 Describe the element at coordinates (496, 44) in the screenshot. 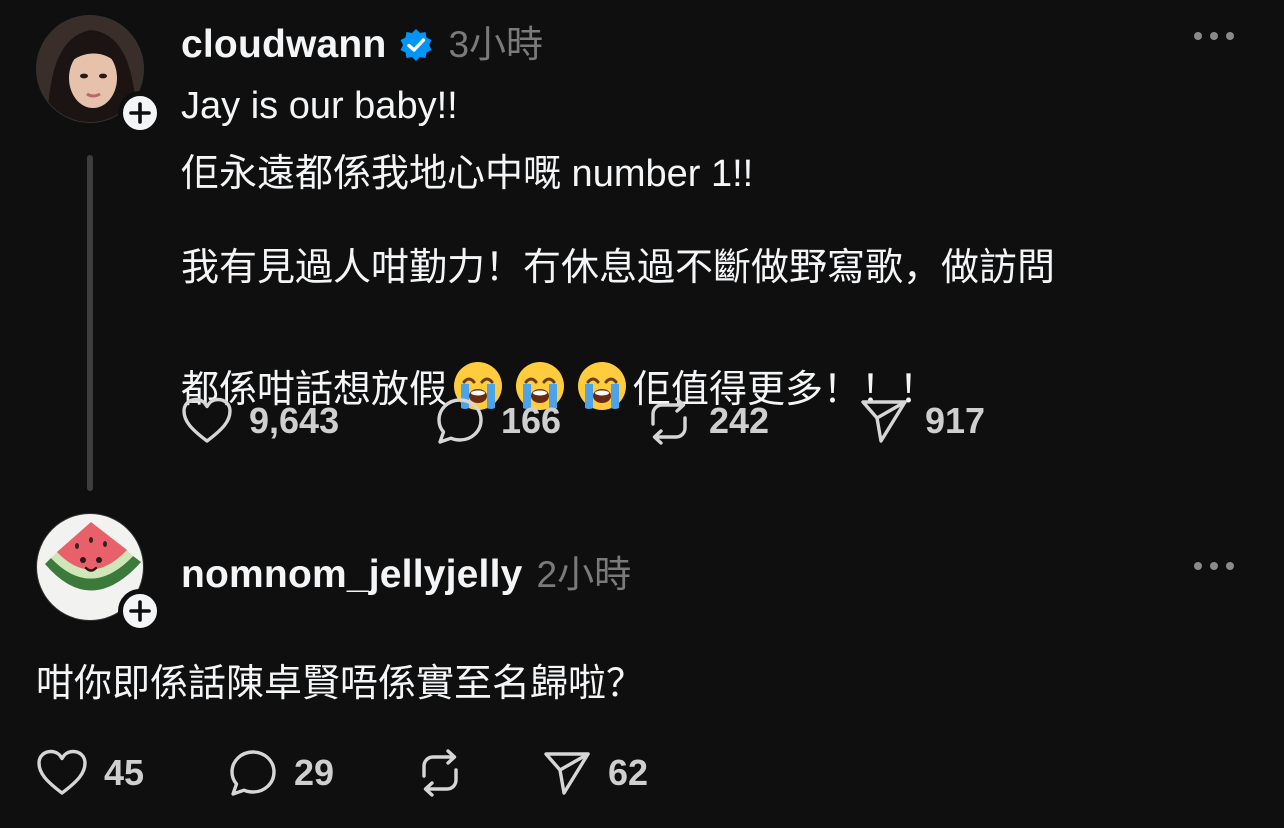

I see `post-time: 3小時` at that location.